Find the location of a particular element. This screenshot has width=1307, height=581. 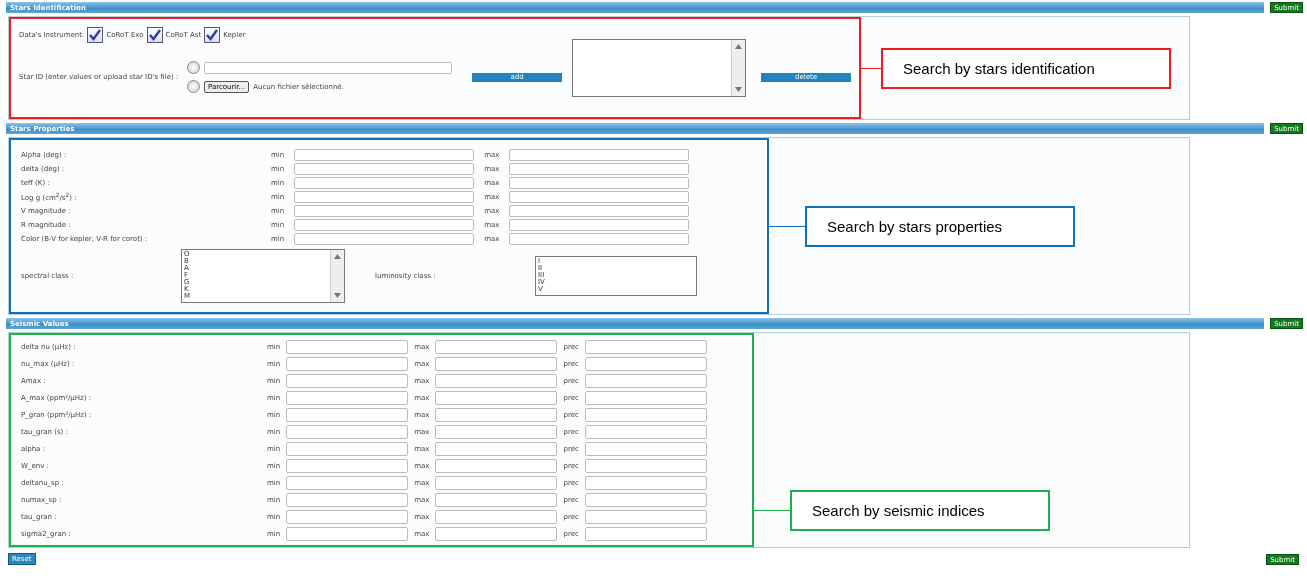

annotation-callout: Search by stars identification is located at coordinates (1026, 68).